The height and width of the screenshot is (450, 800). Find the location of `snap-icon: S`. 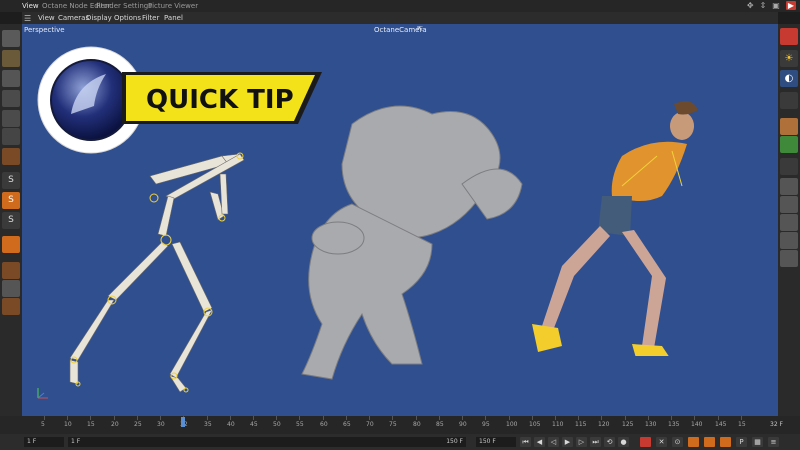

snap-icon: S is located at coordinates (11, 180).